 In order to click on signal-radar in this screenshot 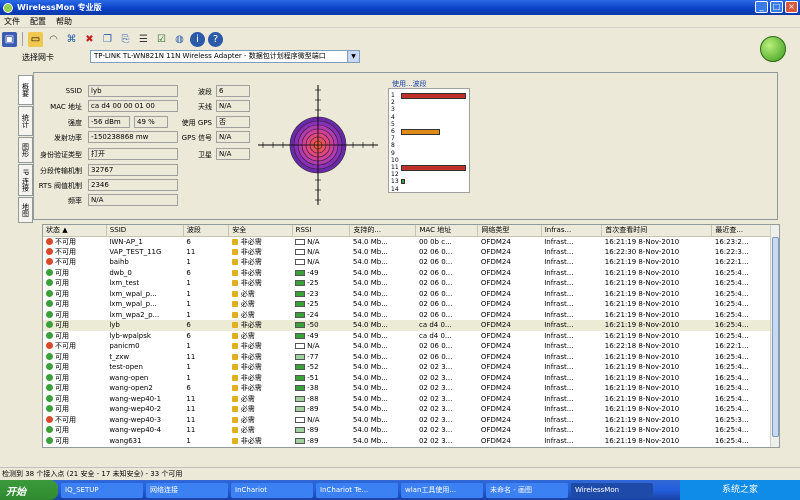, I will do `click(318, 145)`.